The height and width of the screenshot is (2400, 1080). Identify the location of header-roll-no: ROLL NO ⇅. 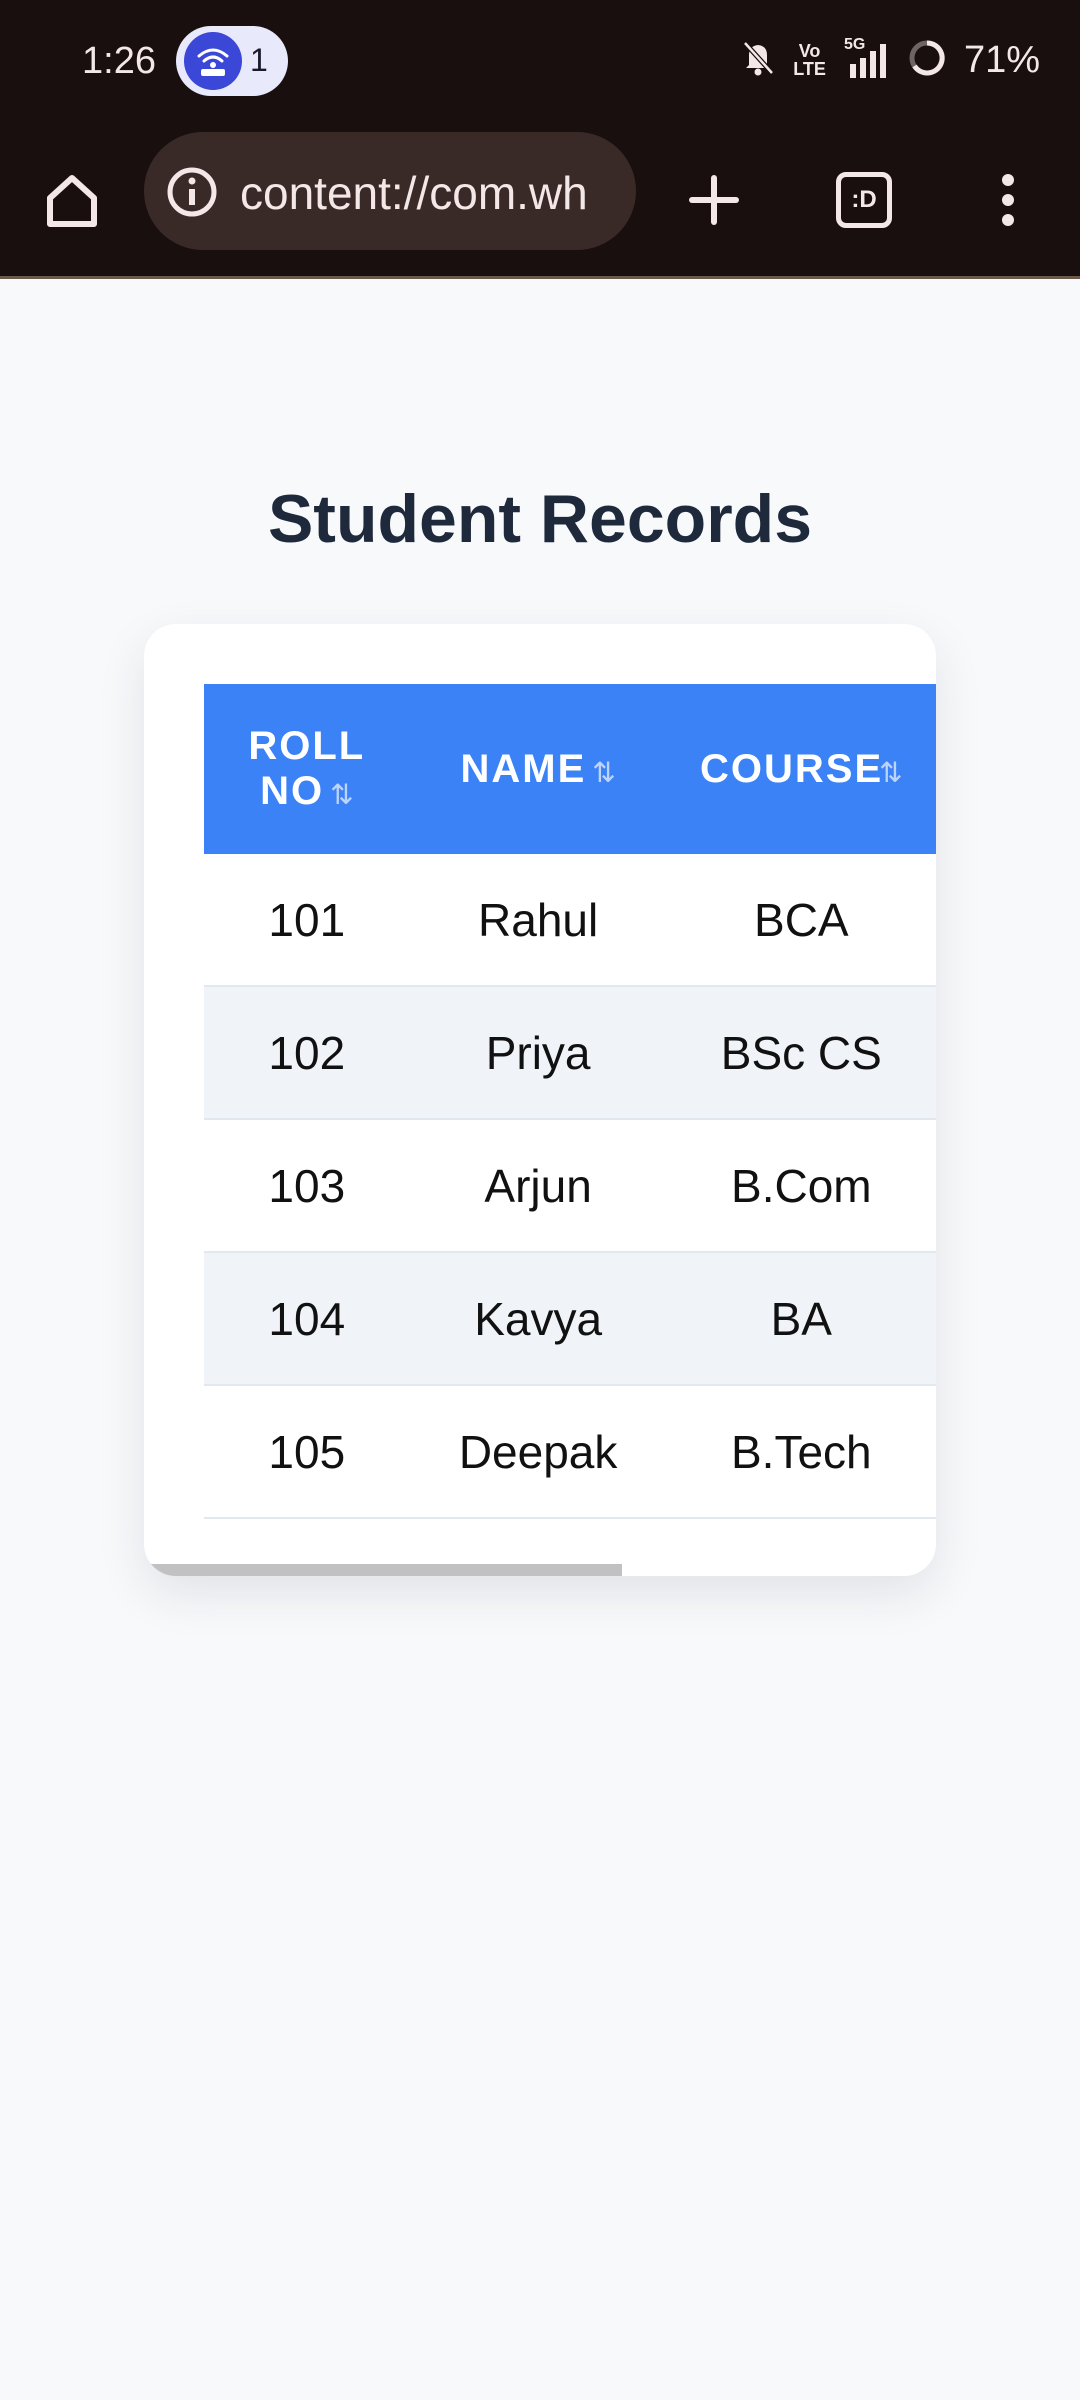
(307, 769).